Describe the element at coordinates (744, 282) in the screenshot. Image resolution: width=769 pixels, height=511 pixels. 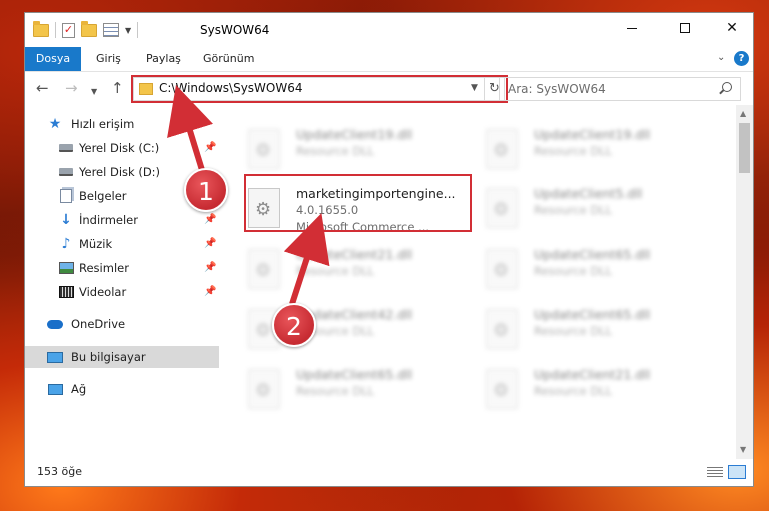
I see `vertical-scrollbar: ▲ ▼` at that location.